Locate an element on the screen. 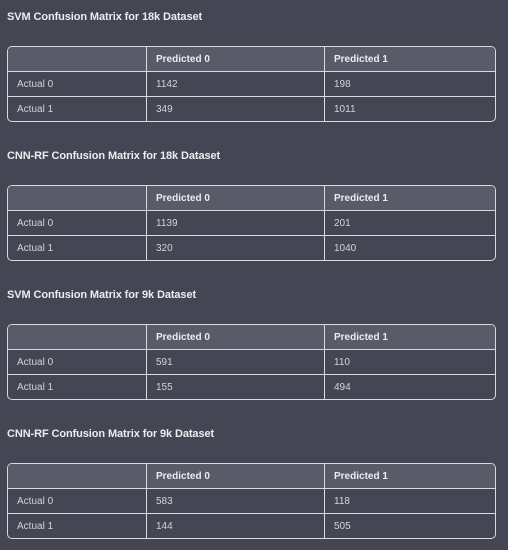  cell-predicted-0: 155 is located at coordinates (235, 387).